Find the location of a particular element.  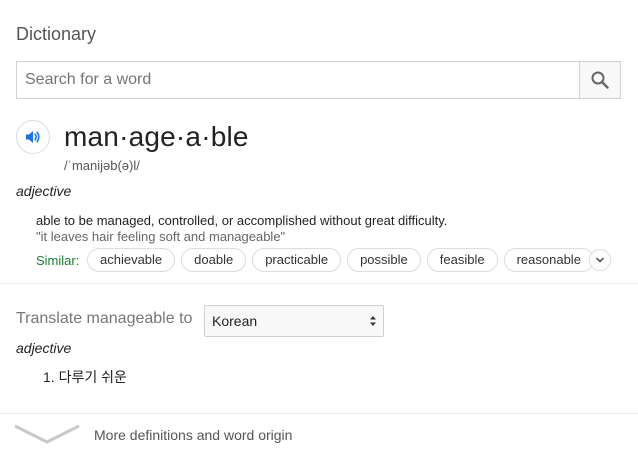

similar-word-chip: possible is located at coordinates (384, 260).